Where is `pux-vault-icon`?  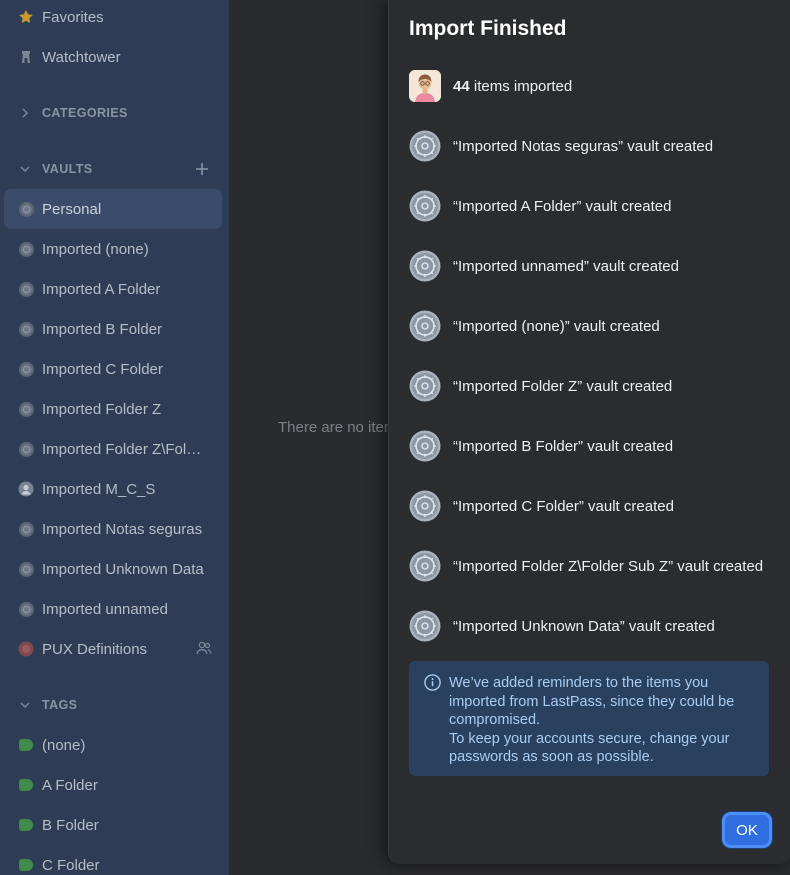 pux-vault-icon is located at coordinates (26, 649).